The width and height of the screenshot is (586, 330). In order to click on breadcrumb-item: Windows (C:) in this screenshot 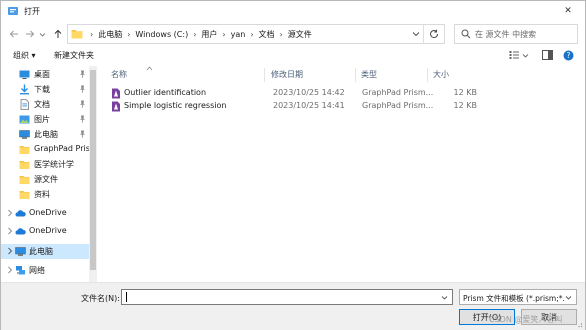, I will do `click(161, 34)`.